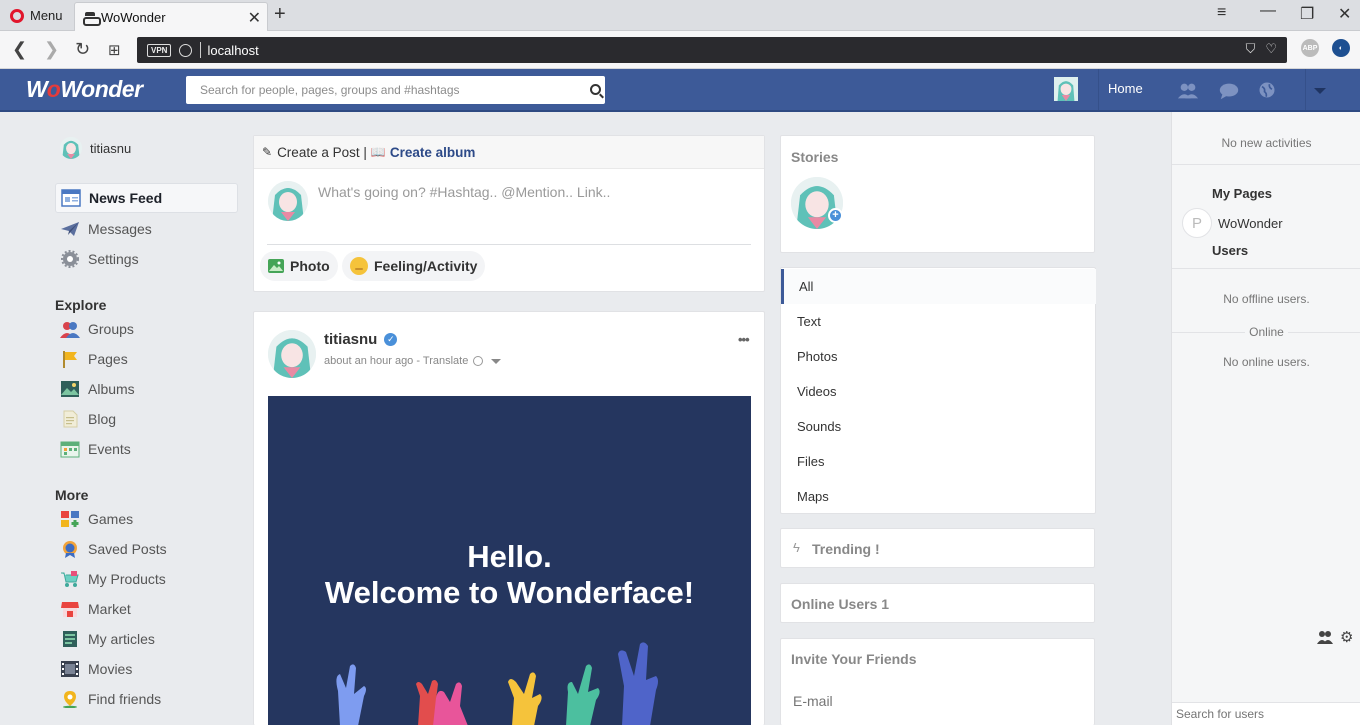 Image resolution: width=1360 pixels, height=725 pixels. Describe the element at coordinates (1125, 88) in the screenshot. I see `home-link: Home` at that location.